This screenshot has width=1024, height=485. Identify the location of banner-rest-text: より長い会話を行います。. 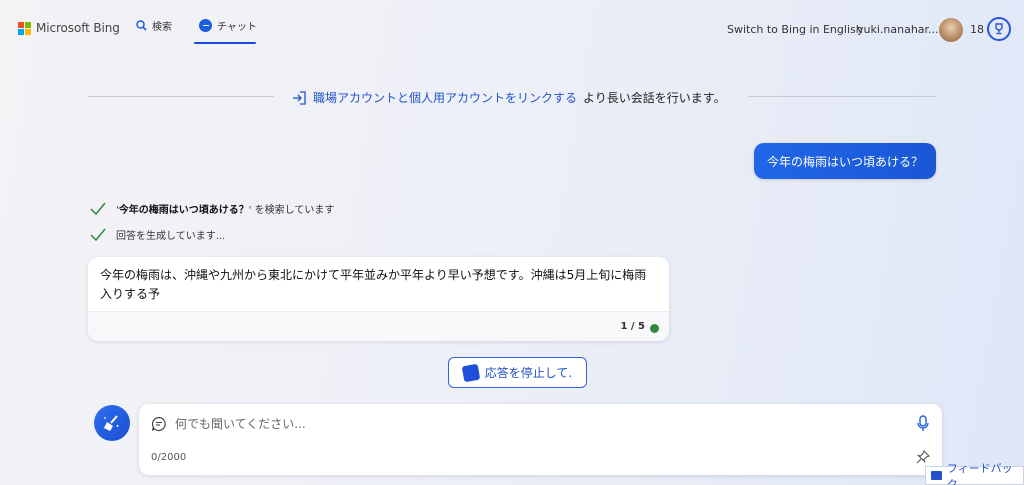
(654, 98).